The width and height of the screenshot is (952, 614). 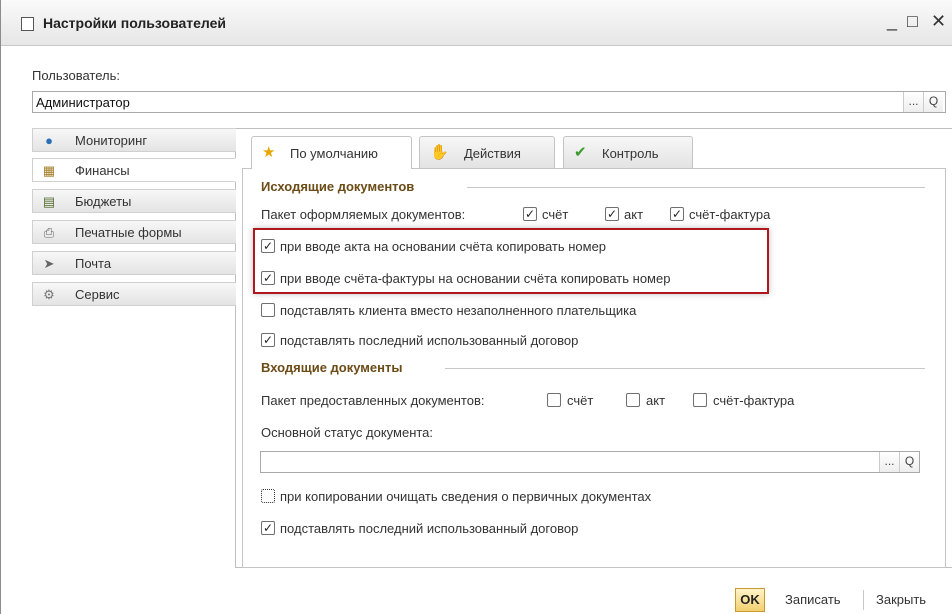 I want to click on window-title: Настройки пользователей, so click(x=135, y=23).